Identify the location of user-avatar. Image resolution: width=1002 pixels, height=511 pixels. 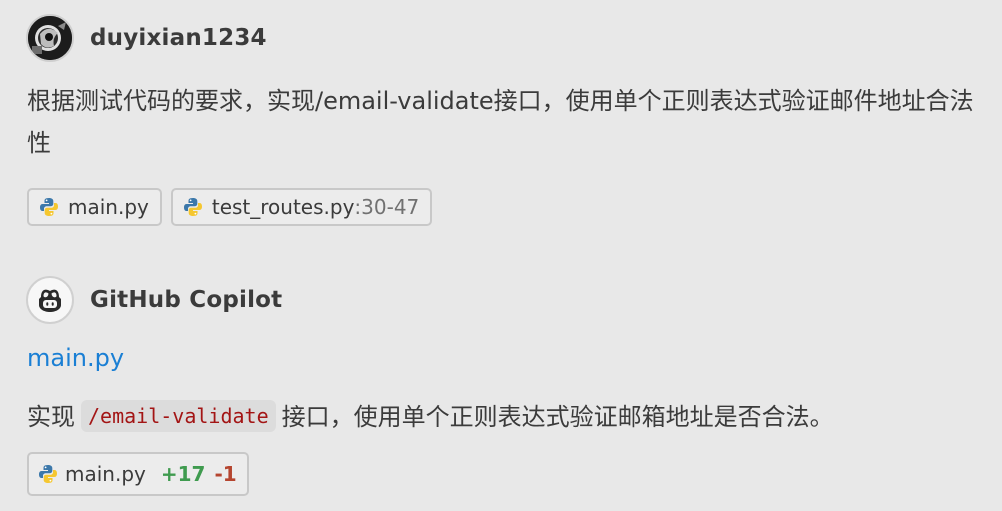
(50, 38).